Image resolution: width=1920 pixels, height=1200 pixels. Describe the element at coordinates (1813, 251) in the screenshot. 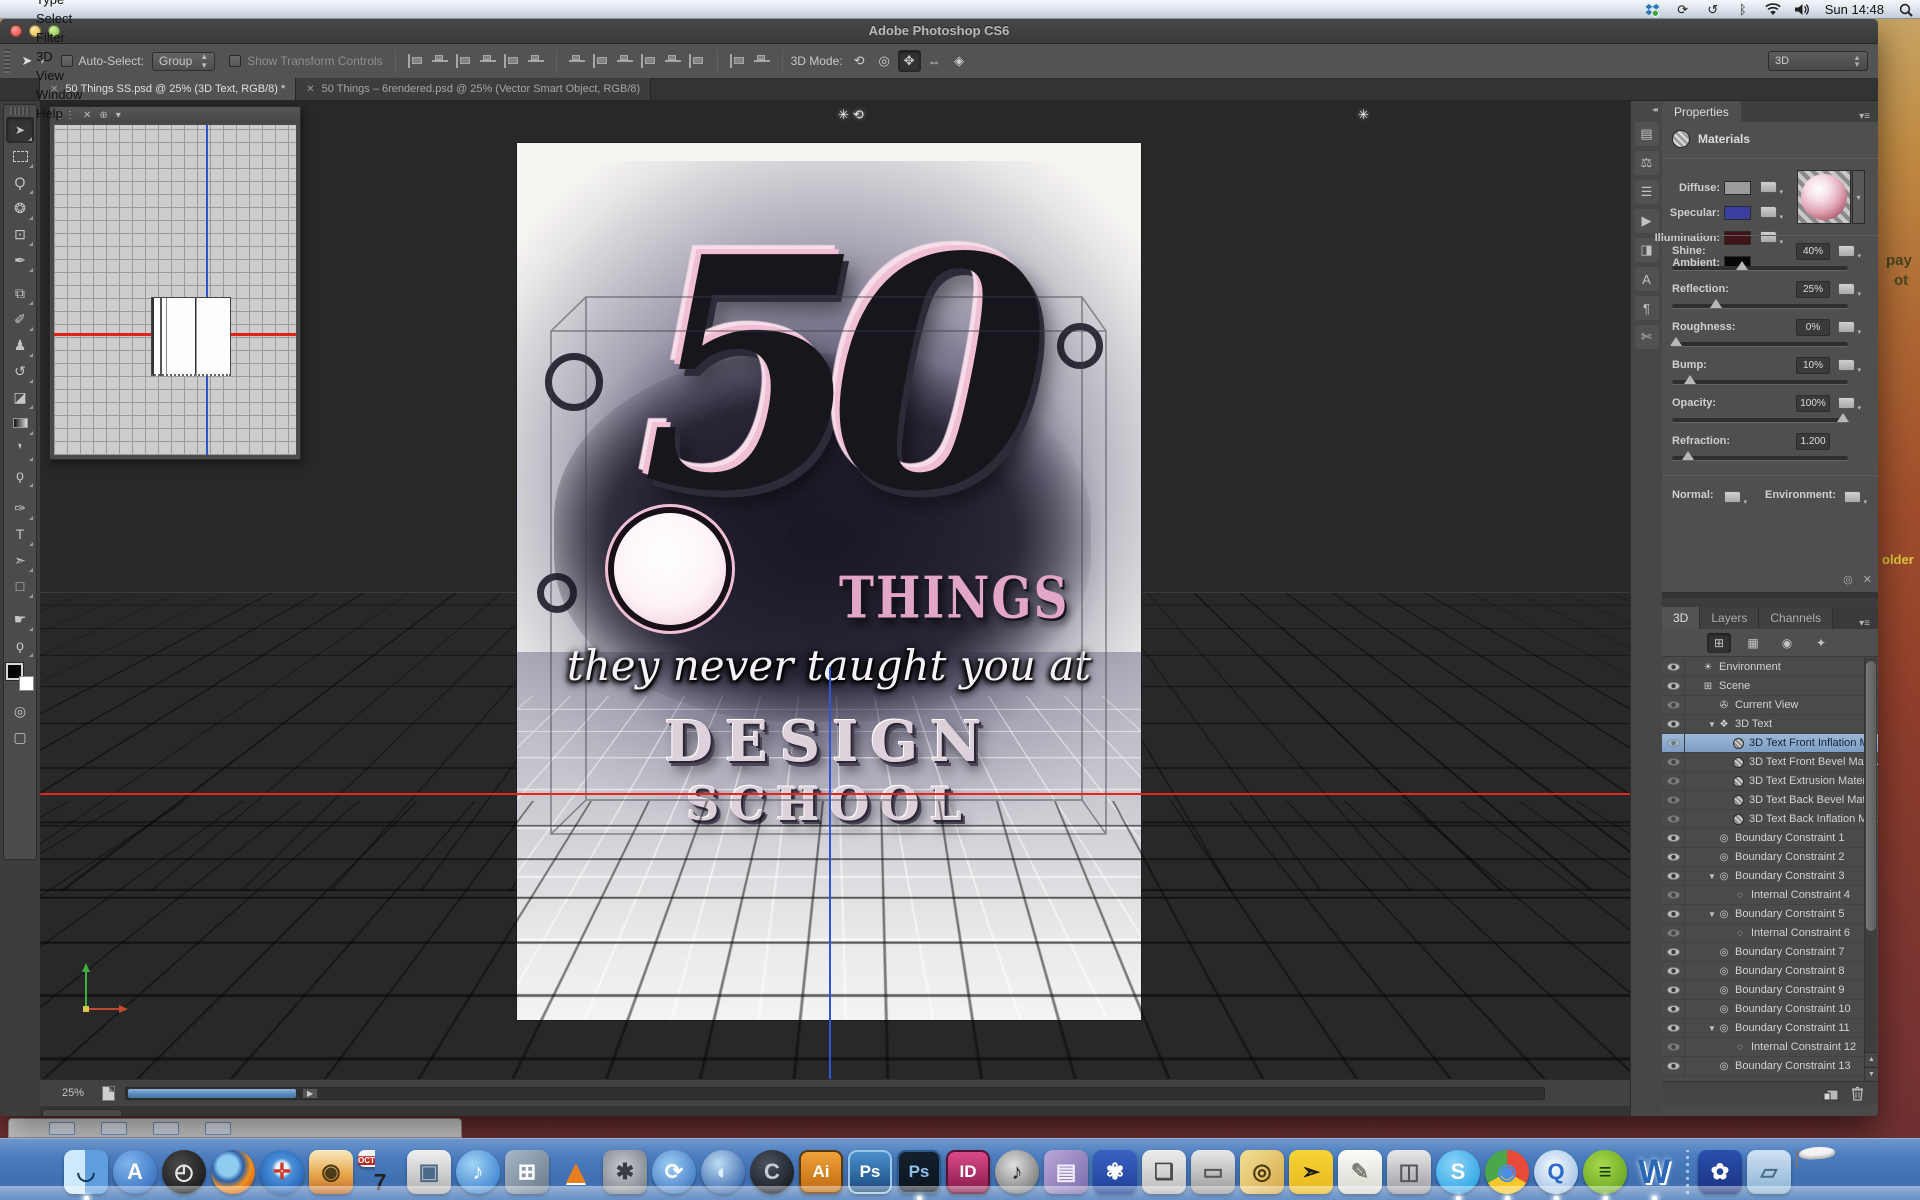

I see `slider-value: 40%` at that location.